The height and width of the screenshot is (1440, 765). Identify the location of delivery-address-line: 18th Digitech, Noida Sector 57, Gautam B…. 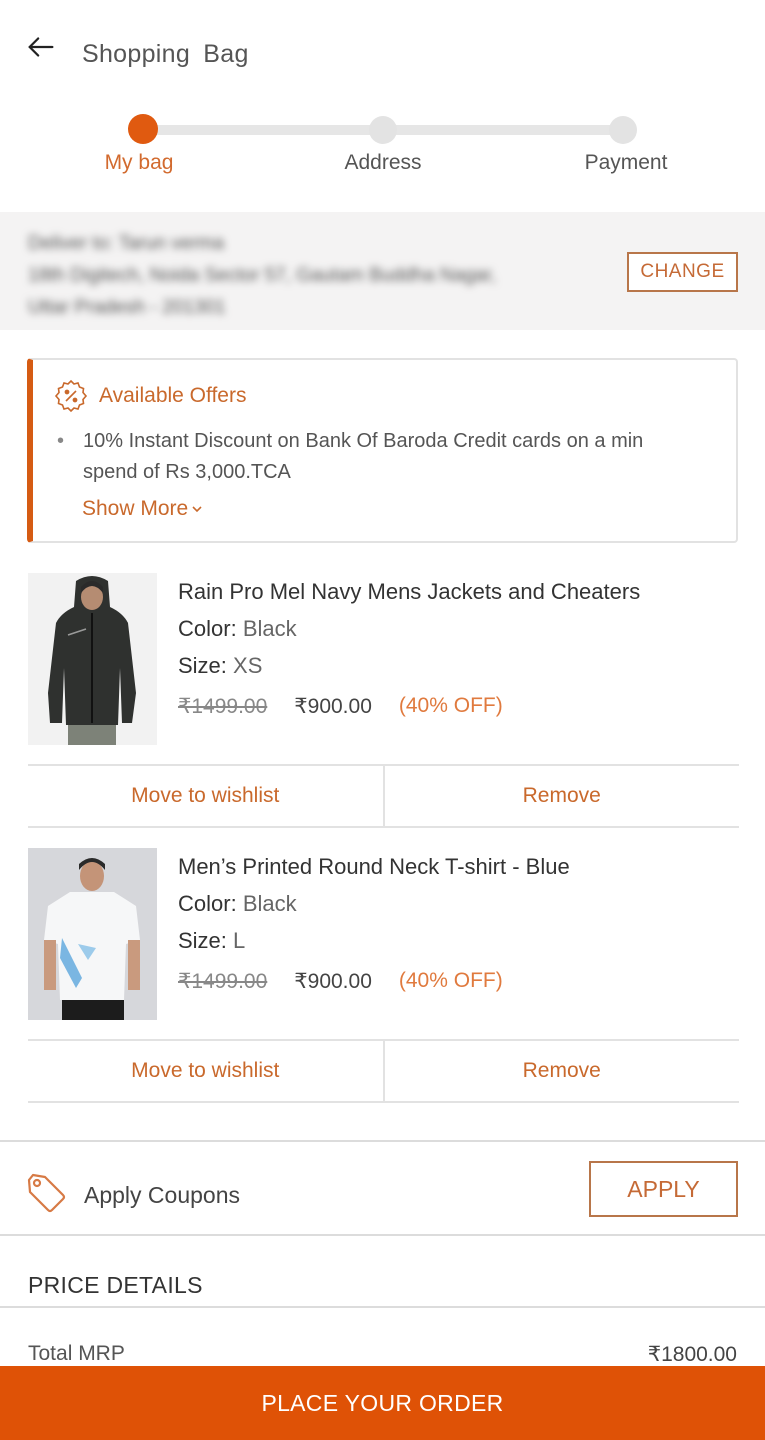
(262, 275).